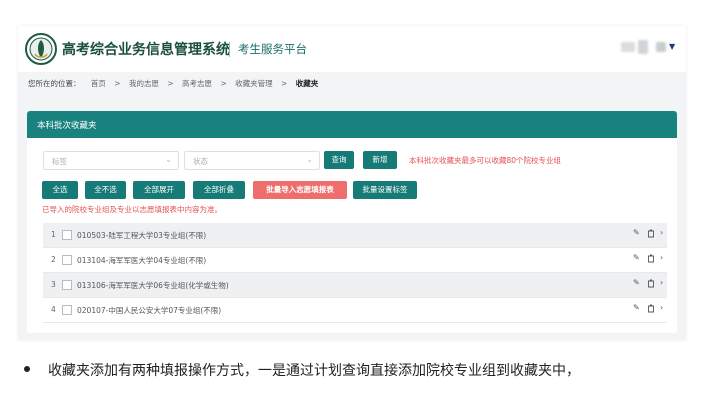 The width and height of the screenshot is (704, 394). Describe the element at coordinates (300, 190) in the screenshot. I see `batch-import-button: 批量导入志愿填报表` at that location.